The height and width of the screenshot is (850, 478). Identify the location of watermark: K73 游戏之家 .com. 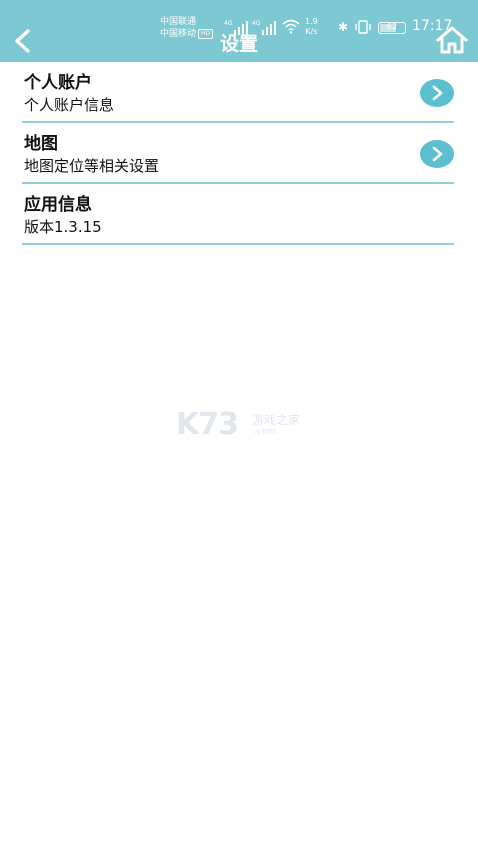
(241, 425).